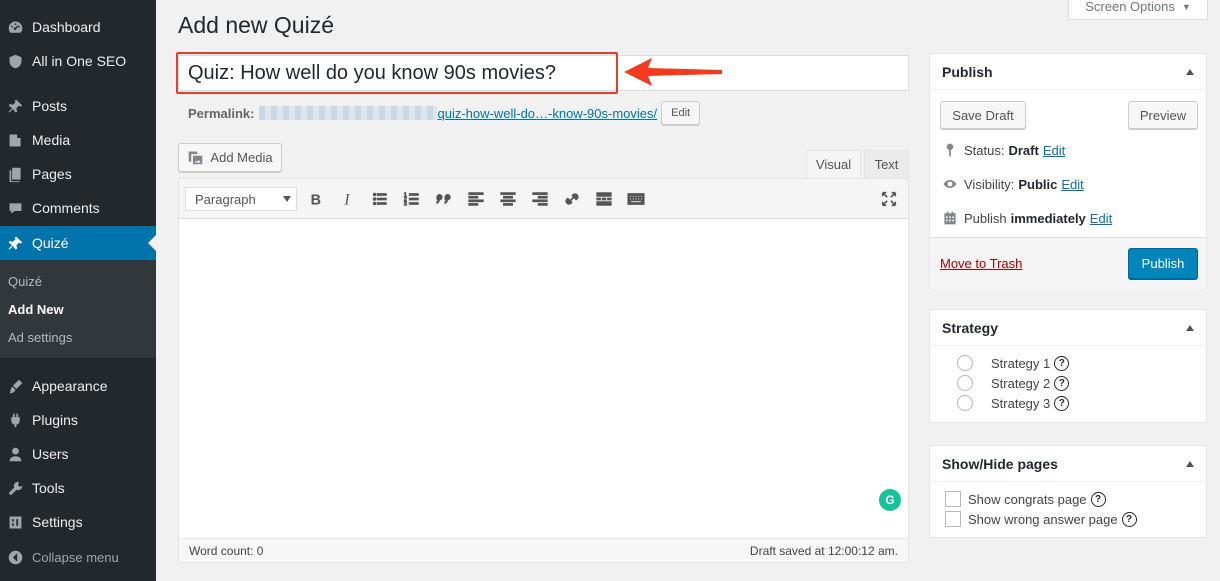 The width and height of the screenshot is (1220, 581). Describe the element at coordinates (40, 337) in the screenshot. I see `submenu-item-ad-settings: Ad settings` at that location.